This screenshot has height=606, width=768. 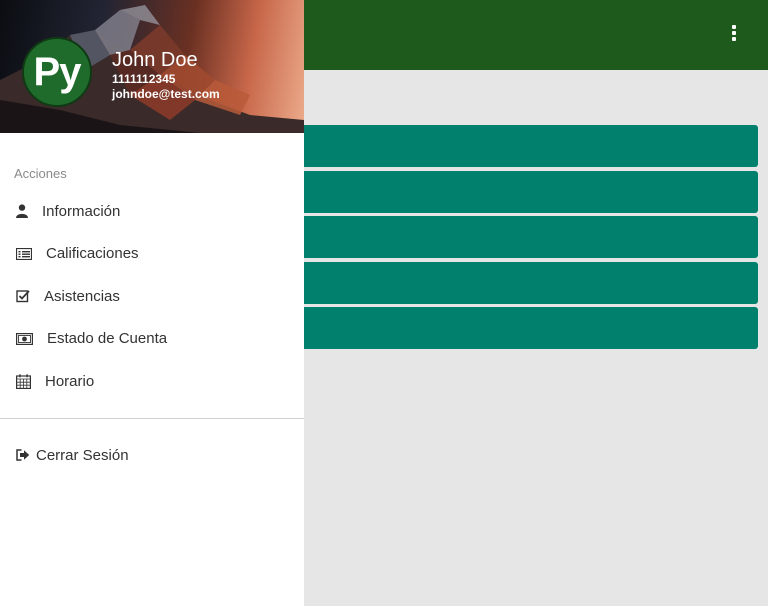 I want to click on sign-out-icon, so click(x=23, y=455).